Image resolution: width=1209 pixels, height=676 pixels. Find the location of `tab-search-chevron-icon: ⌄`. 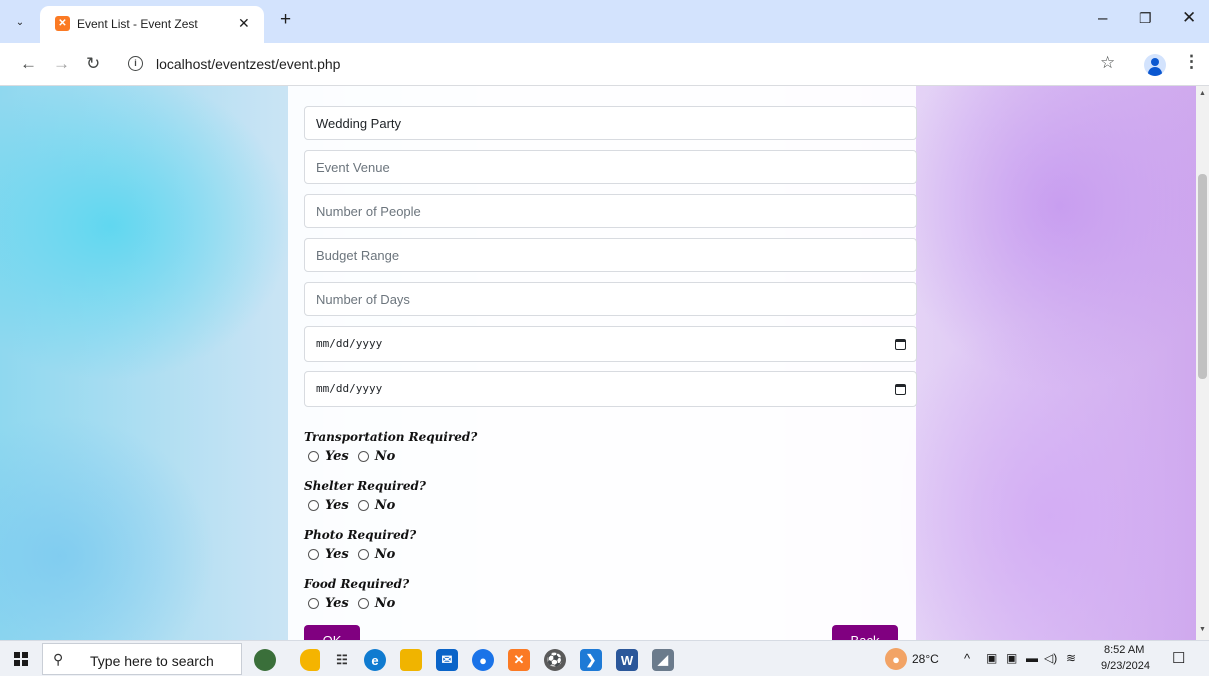

tab-search-chevron-icon: ⌄ is located at coordinates (20, 22).